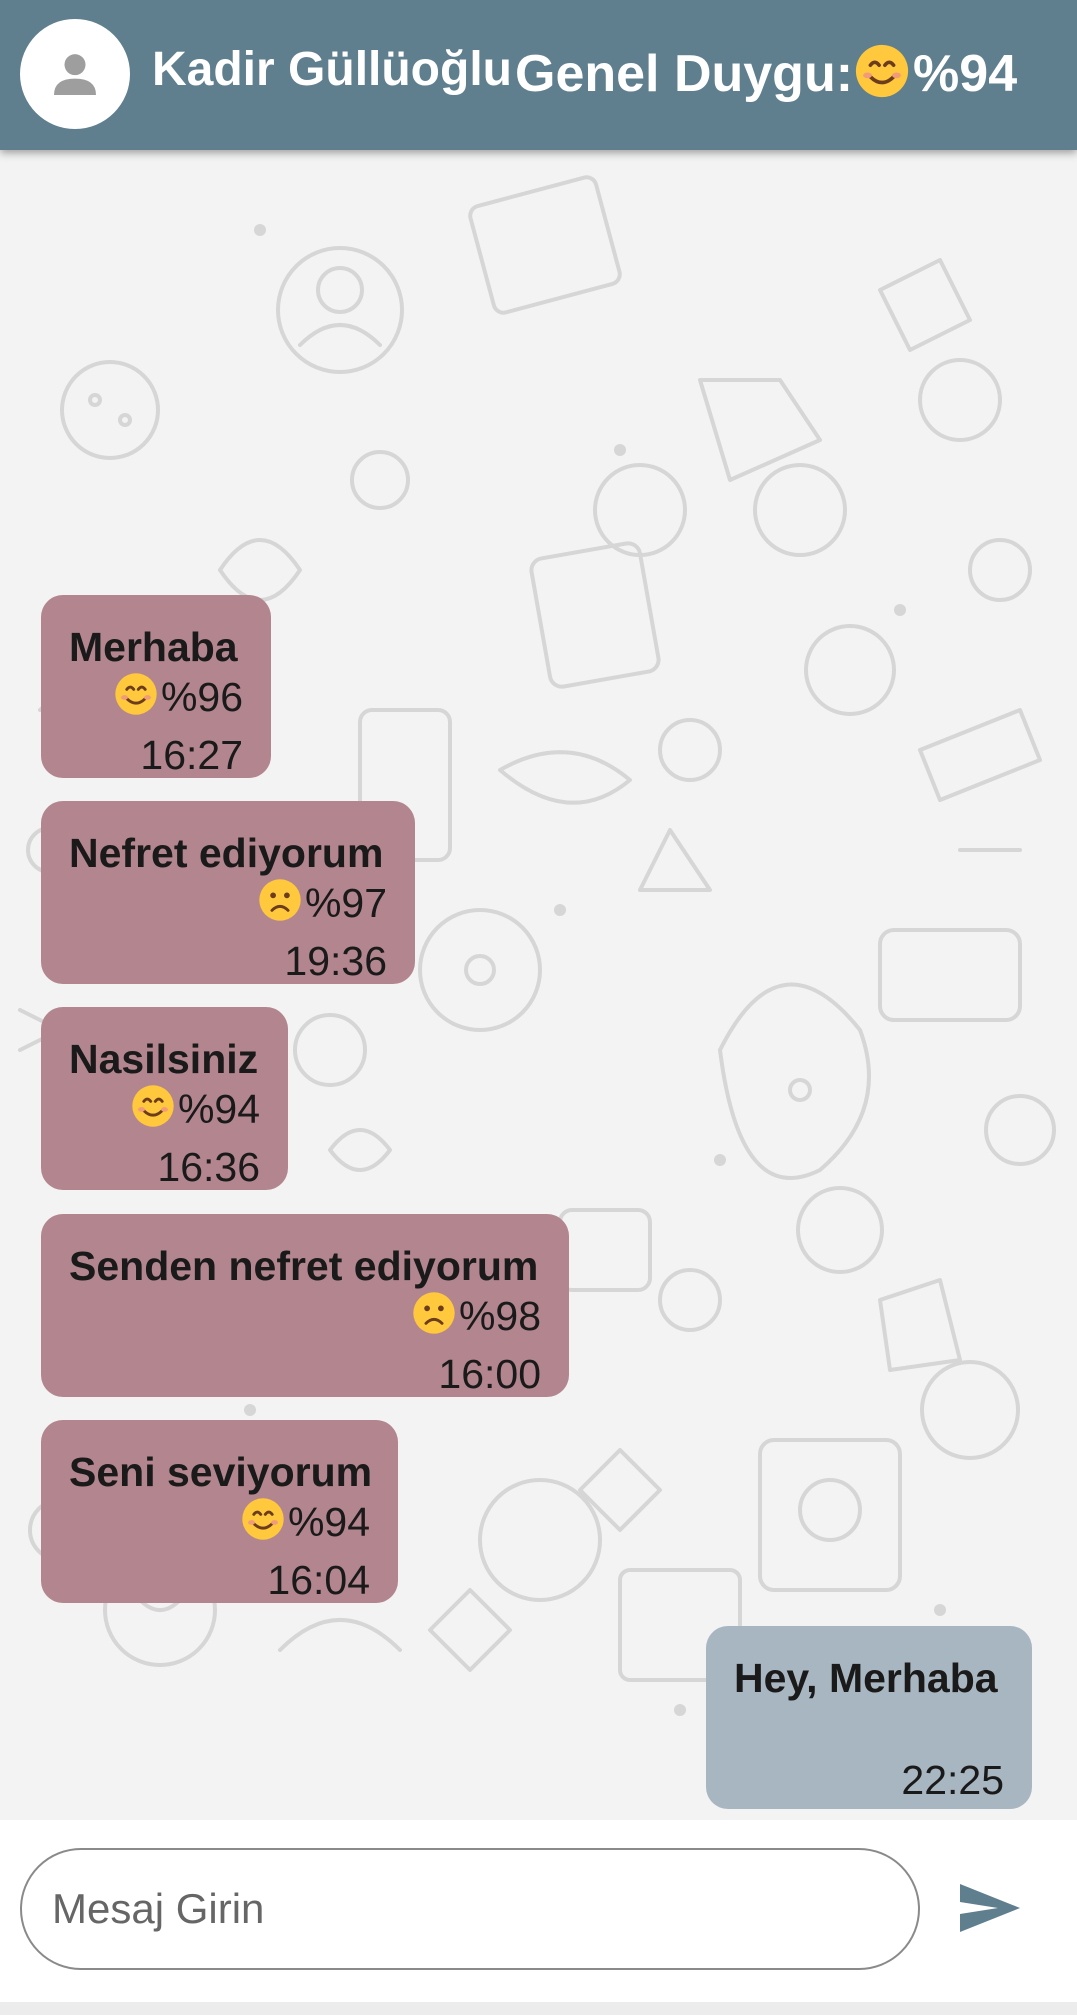 This screenshot has height=2015, width=1077. What do you see at coordinates (304, 1266) in the screenshot?
I see `message-text: Senden nefret ediyorum` at bounding box center [304, 1266].